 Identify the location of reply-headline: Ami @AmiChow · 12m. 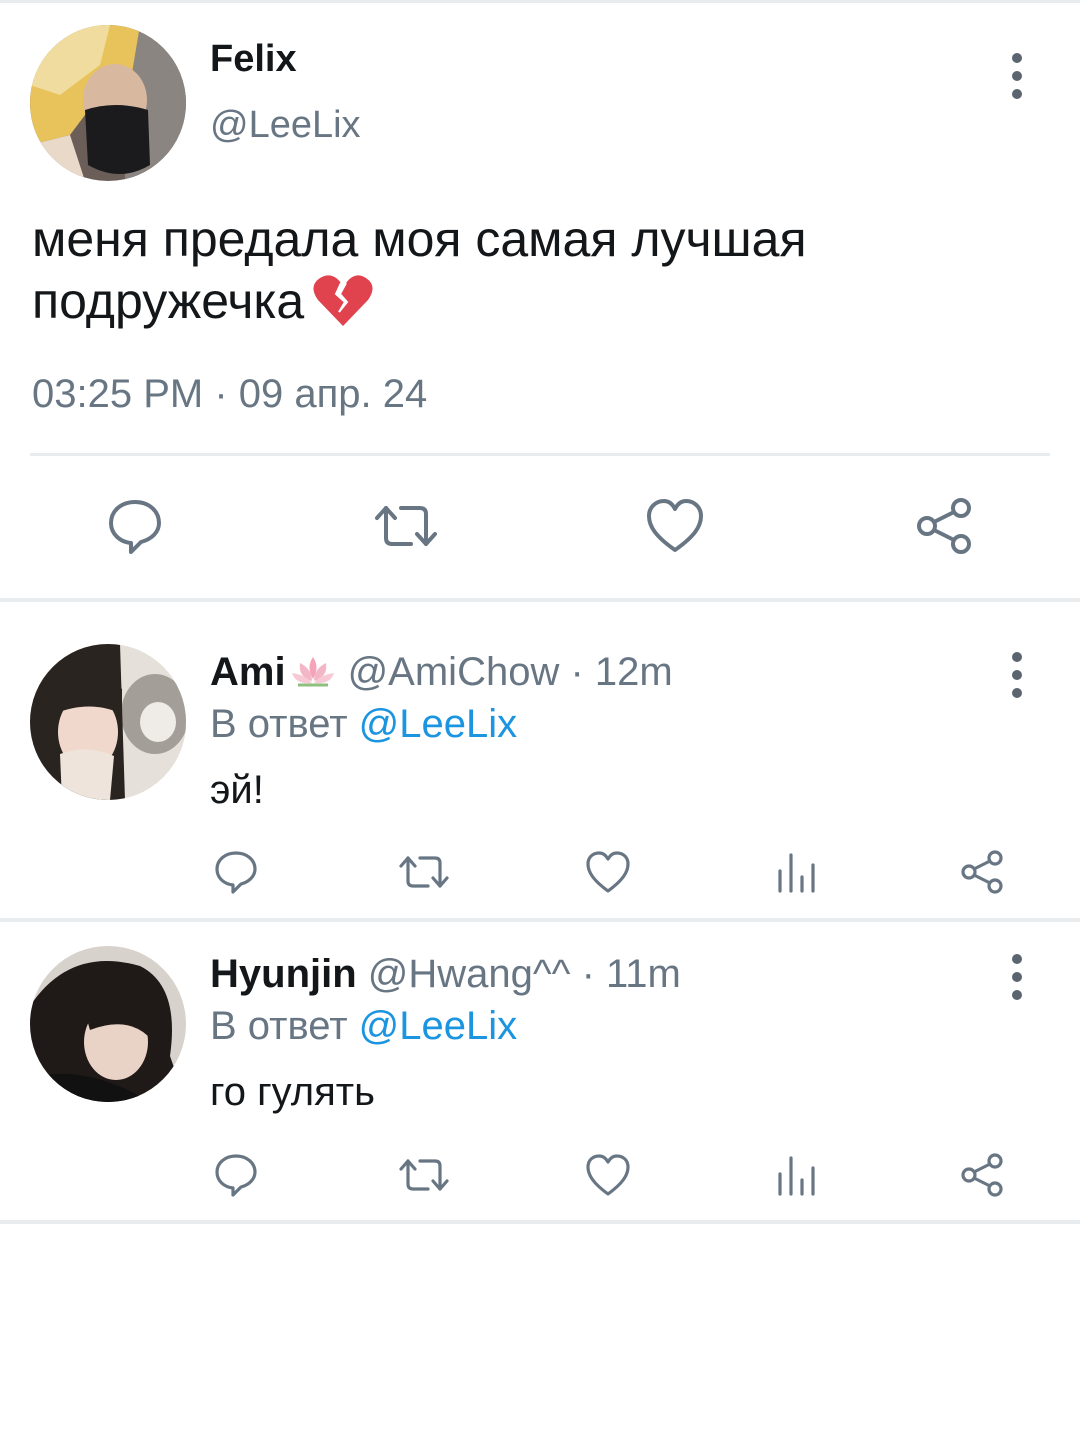
(441, 674).